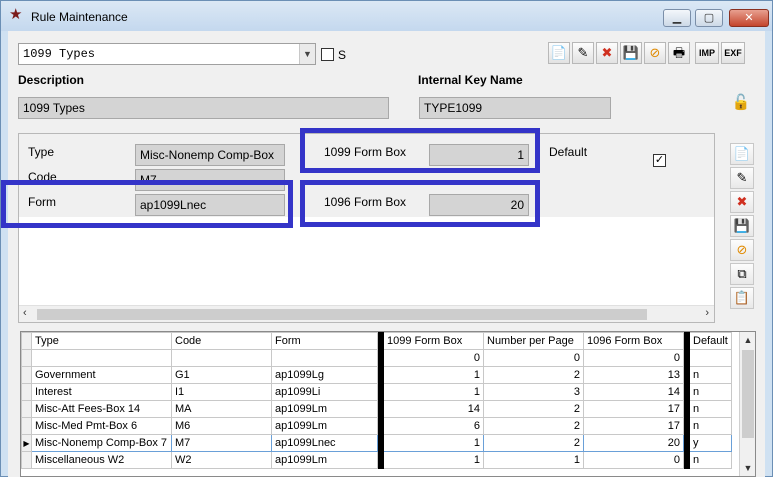 This screenshot has width=773, height=477. Describe the element at coordinates (101, 409) in the screenshot. I see `cell-type: Misc-Att Fees-Box 14` at that location.